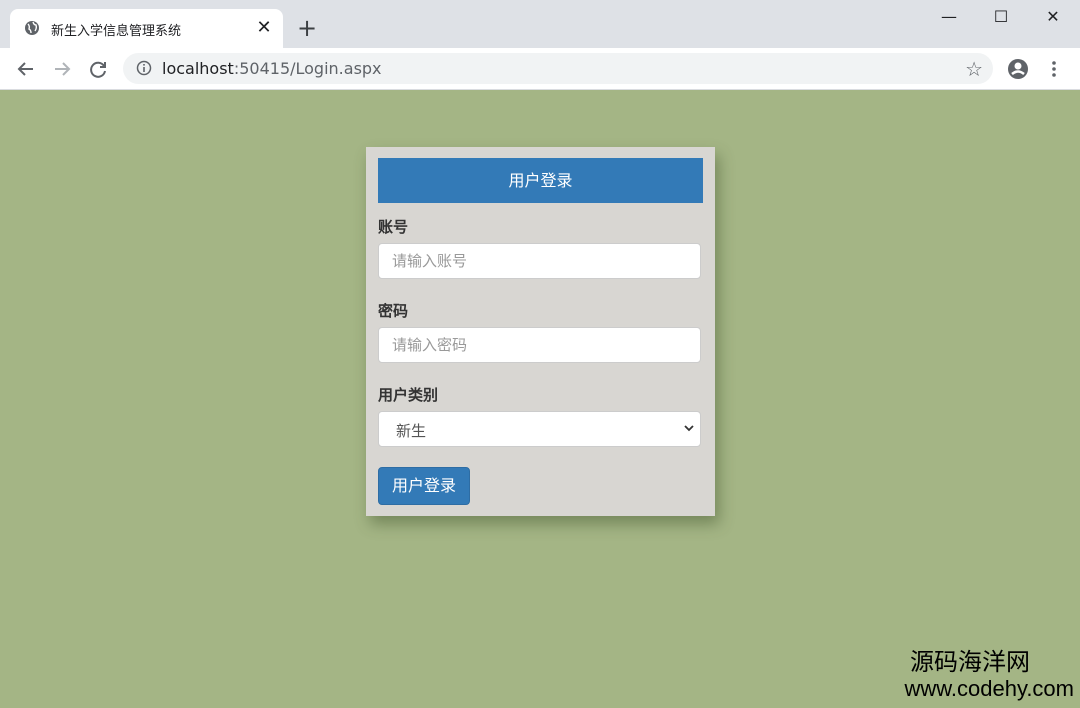 The image size is (1080, 708). What do you see at coordinates (62, 69) in the screenshot?
I see `arrow-right-icon` at bounding box center [62, 69].